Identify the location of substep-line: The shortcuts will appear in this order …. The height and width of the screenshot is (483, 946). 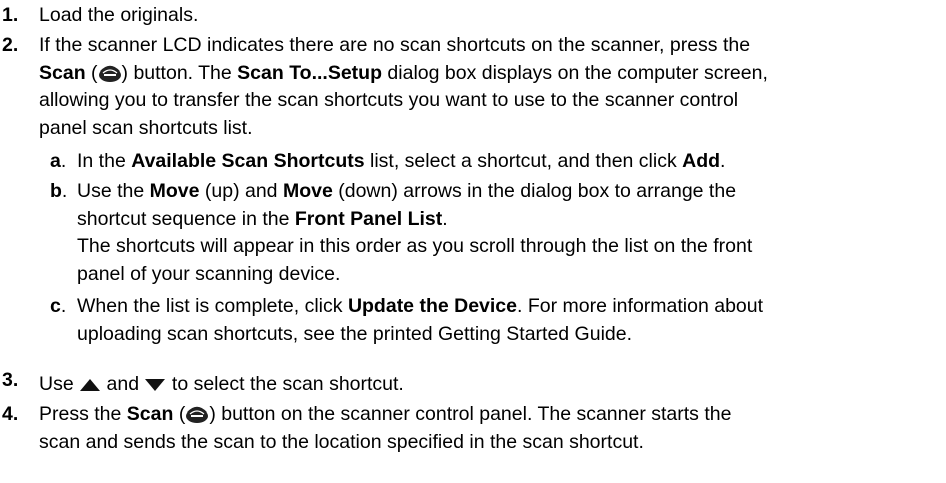
(415, 246).